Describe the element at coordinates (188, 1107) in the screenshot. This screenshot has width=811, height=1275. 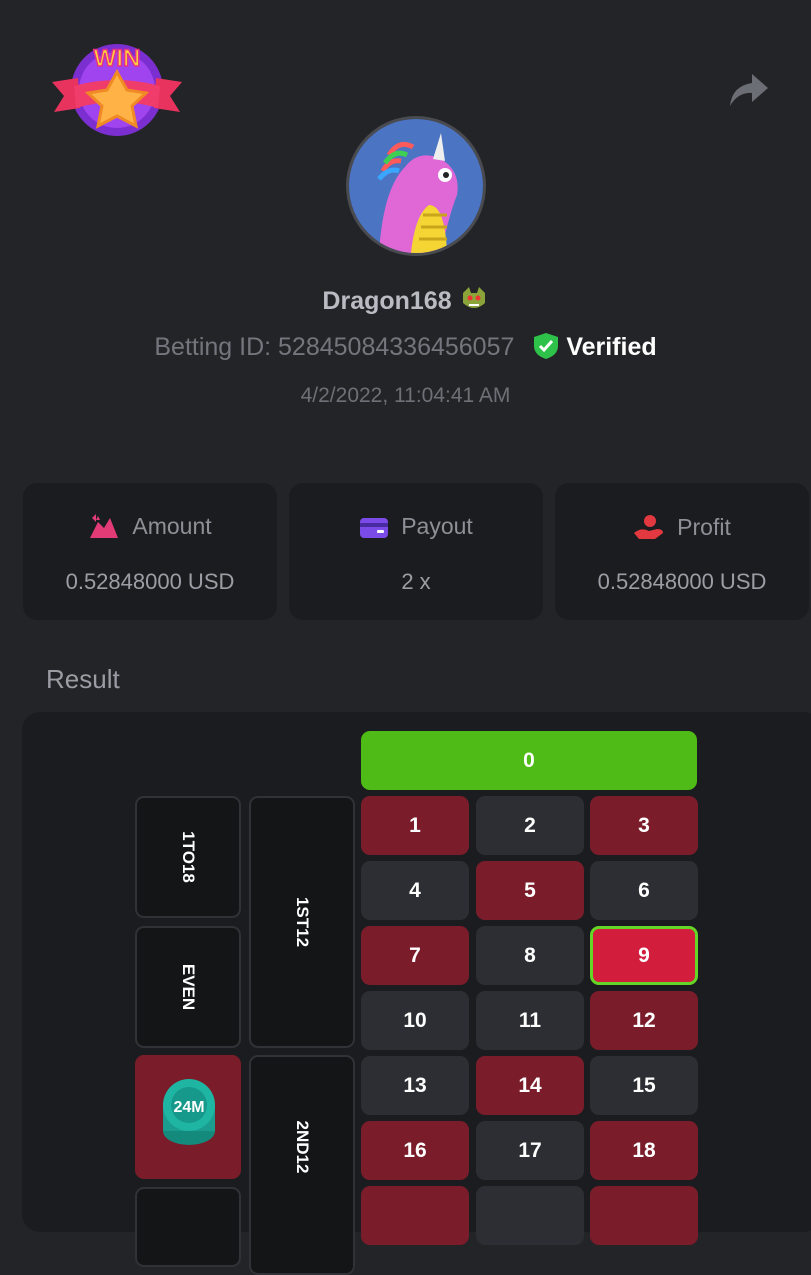
I see `chip-label: 24M` at that location.